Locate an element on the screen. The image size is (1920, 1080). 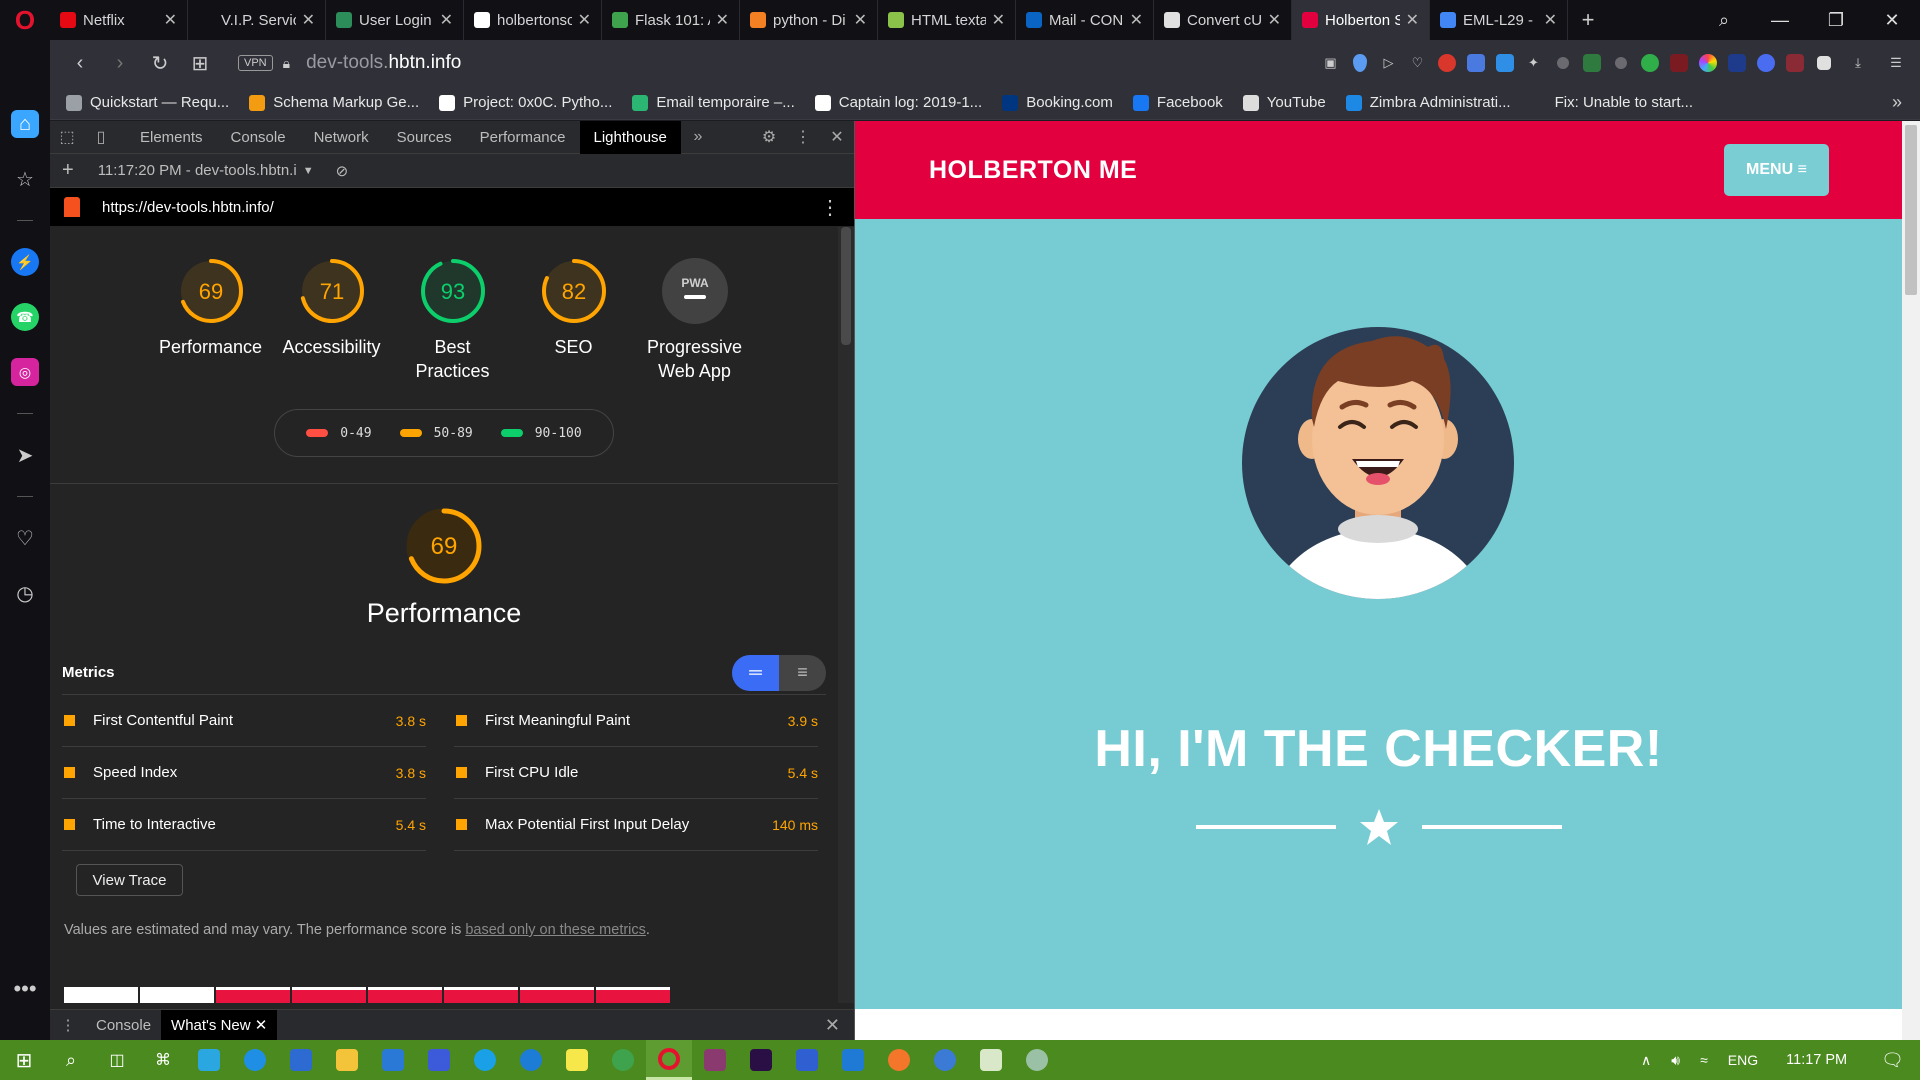
paint-icon is located at coordinates (1037, 1060).